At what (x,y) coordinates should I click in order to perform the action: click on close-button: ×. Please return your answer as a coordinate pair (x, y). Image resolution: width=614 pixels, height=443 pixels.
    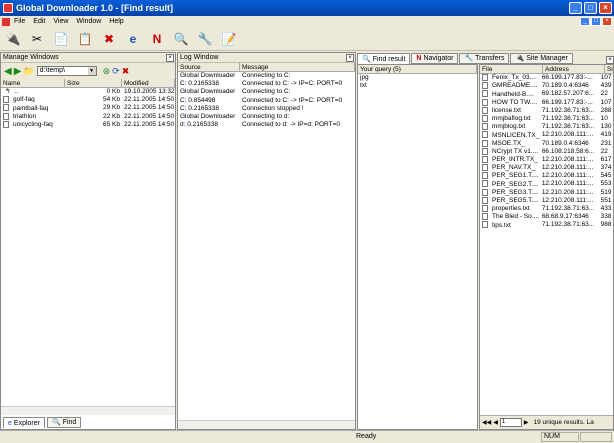
    Looking at the image, I should click on (605, 8).